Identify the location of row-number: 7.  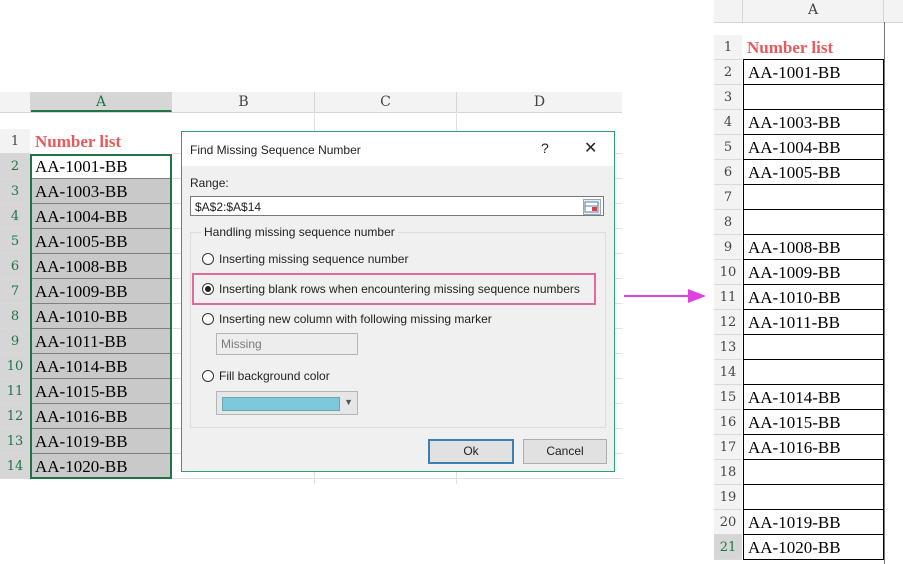
(15, 291).